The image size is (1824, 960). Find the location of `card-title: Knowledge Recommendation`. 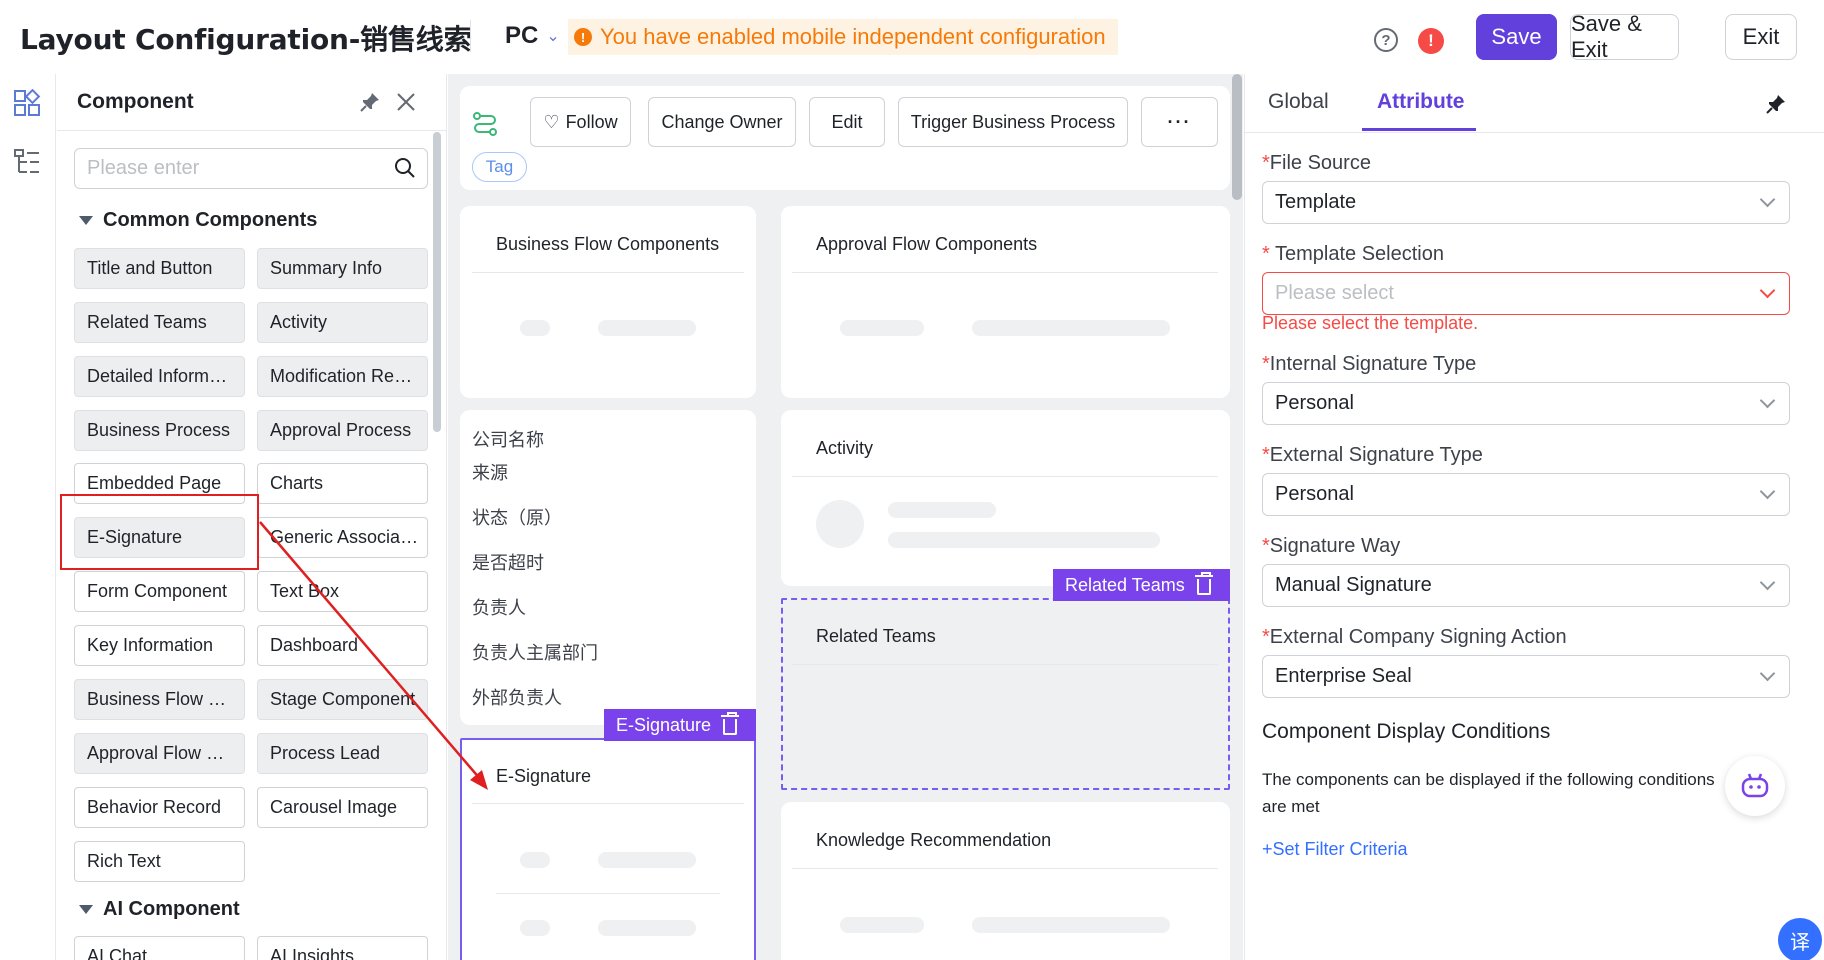

card-title: Knowledge Recommendation is located at coordinates (934, 840).